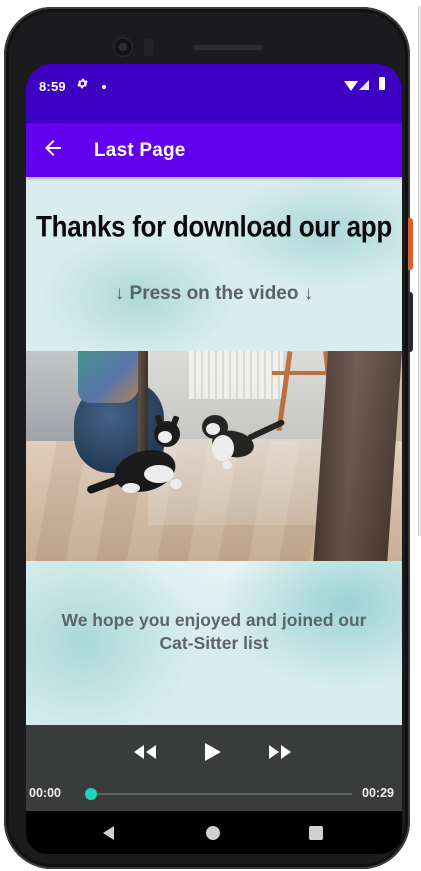 This screenshot has height=871, width=421. What do you see at coordinates (104, 87) in the screenshot?
I see `dot-icon` at bounding box center [104, 87].